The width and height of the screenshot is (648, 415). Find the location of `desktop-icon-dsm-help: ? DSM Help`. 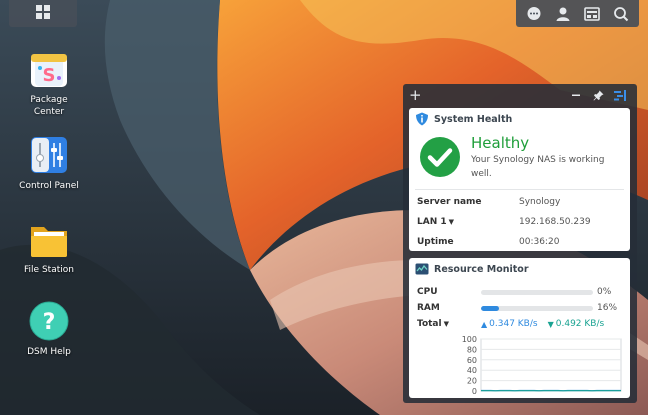

desktop-icon-dsm-help: ? DSM Help is located at coordinates (49, 329).